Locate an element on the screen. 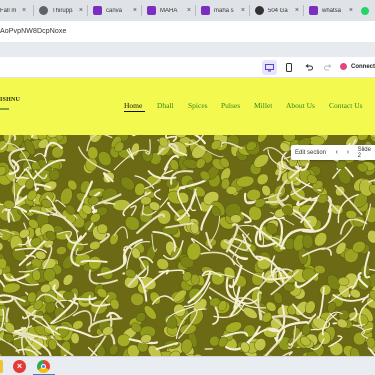 The height and width of the screenshot is (375, 375). mobile-view-button is located at coordinates (288, 67).